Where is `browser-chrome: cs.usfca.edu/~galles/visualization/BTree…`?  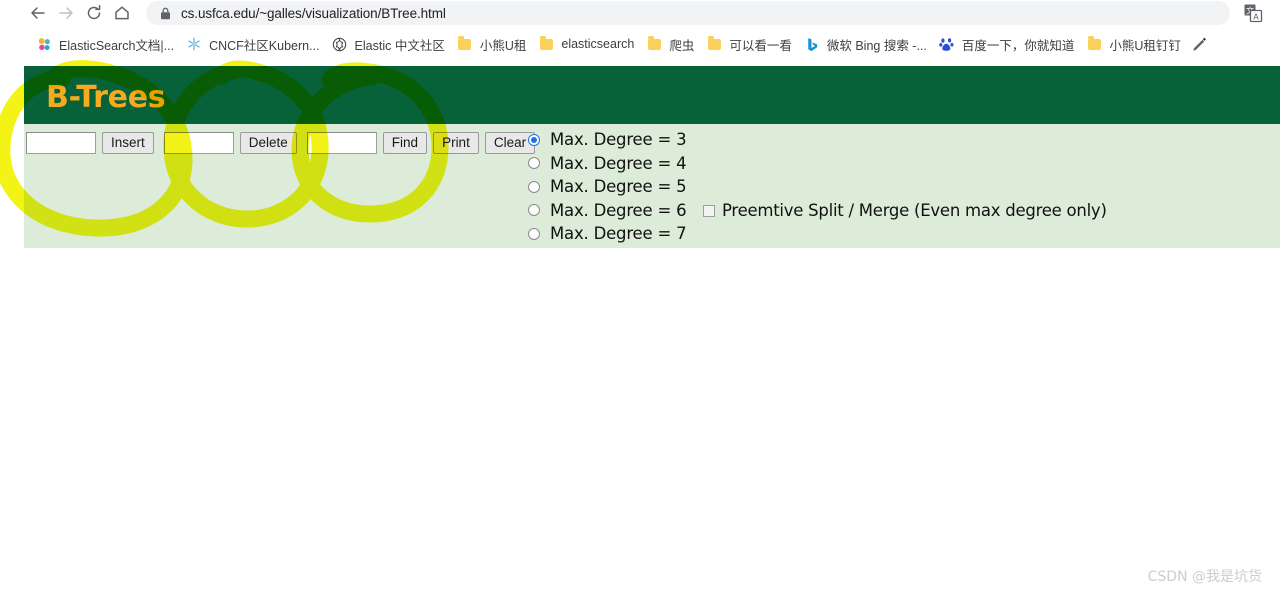
browser-chrome: cs.usfca.edu/~galles/visualization/BTree… is located at coordinates (640, 29).